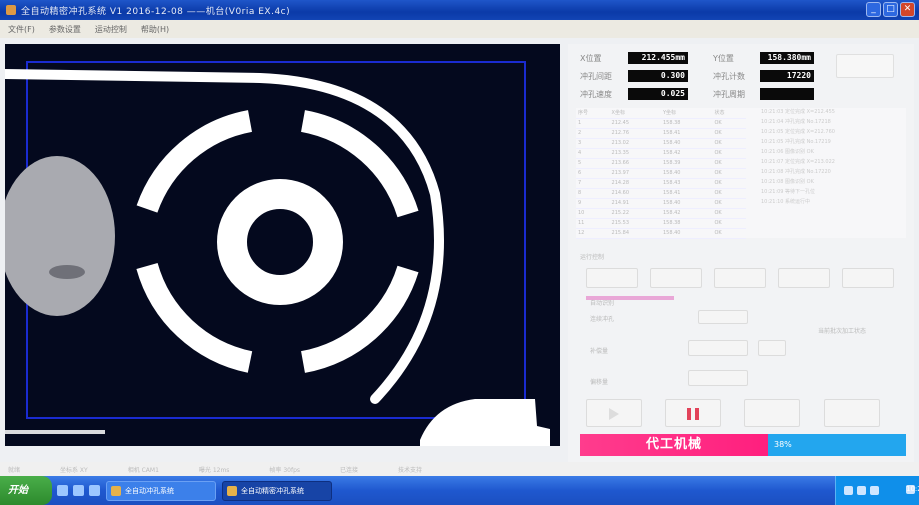 The image size is (919, 505). I want to click on table-row: 5 213.66 158.39 OK, so click(661, 163).